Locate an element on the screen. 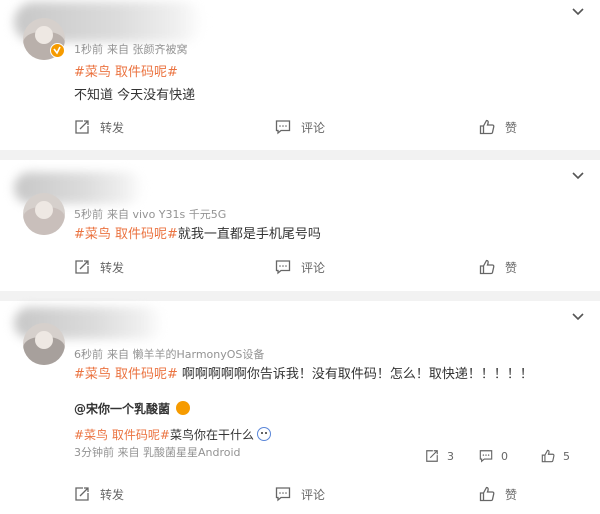  quoted-comment-count: 0 is located at coordinates (504, 456).